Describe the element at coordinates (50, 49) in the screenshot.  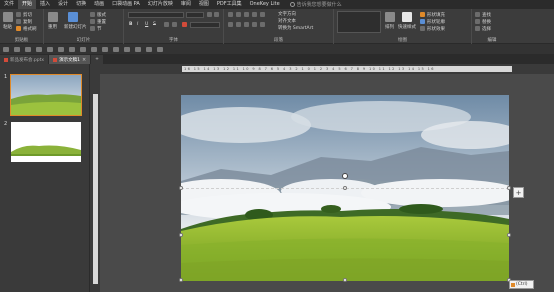
I see `new-file-icon` at that location.